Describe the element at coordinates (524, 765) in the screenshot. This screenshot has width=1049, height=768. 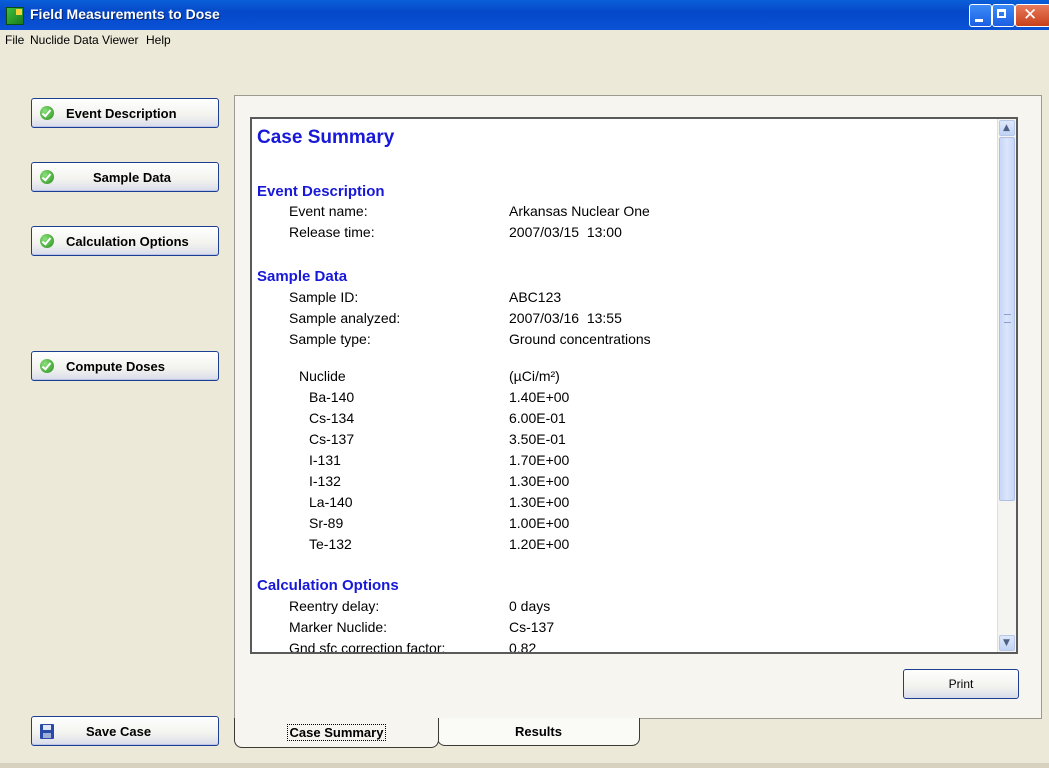
I see `window-bottom-border` at that location.